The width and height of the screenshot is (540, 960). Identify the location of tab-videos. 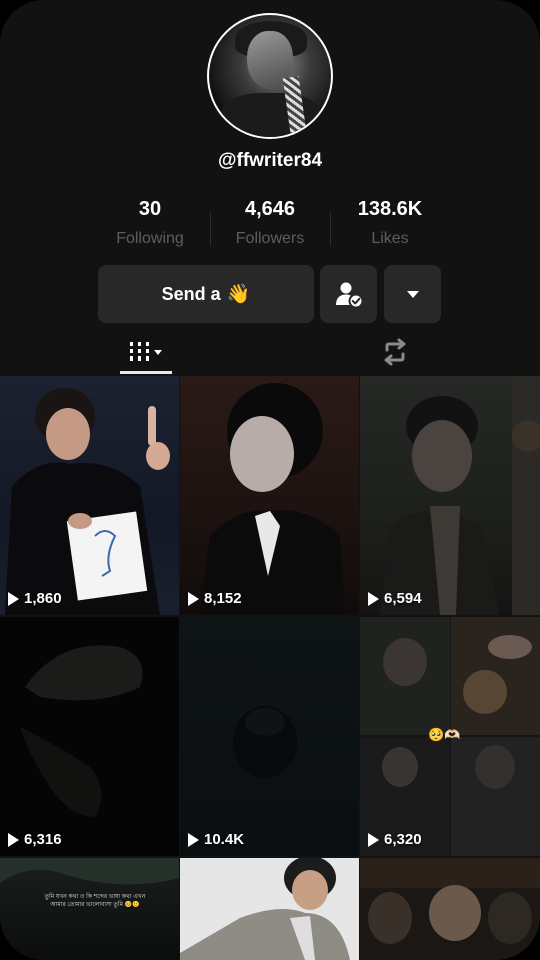
(146, 352).